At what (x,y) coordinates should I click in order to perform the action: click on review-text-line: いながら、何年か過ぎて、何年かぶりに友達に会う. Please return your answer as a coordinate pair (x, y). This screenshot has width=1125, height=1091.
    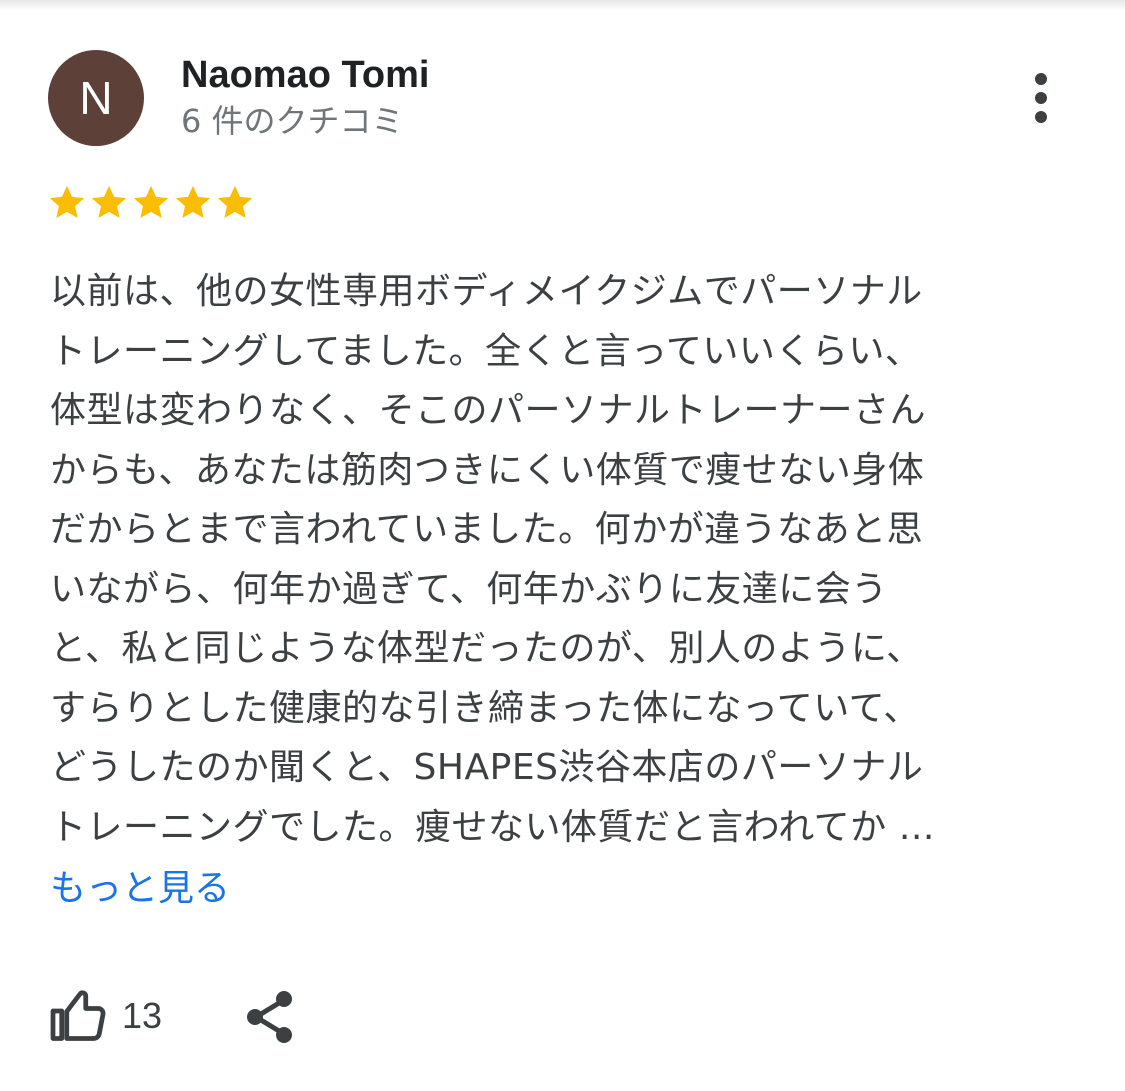
    Looking at the image, I should click on (469, 589).